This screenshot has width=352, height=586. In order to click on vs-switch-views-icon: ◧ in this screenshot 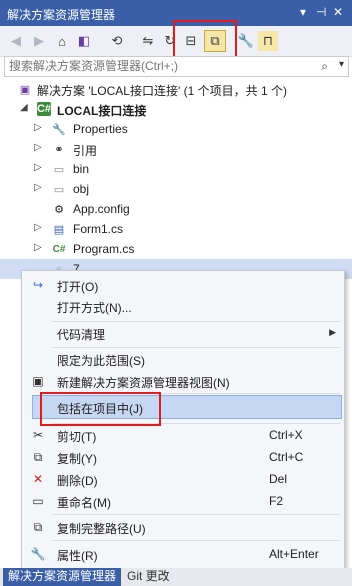, I will do `click(84, 41)`.